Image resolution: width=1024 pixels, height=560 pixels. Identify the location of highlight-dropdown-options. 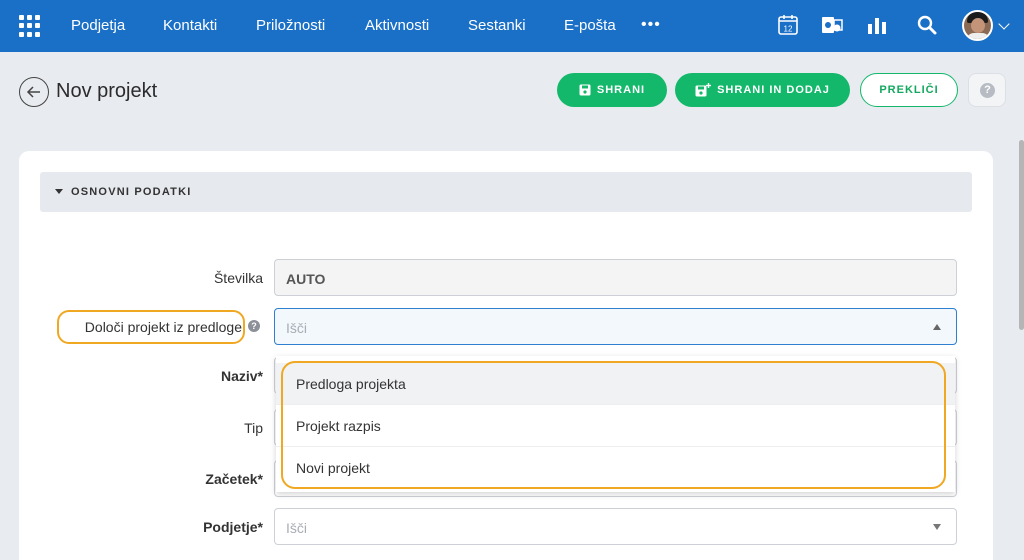
(613, 425).